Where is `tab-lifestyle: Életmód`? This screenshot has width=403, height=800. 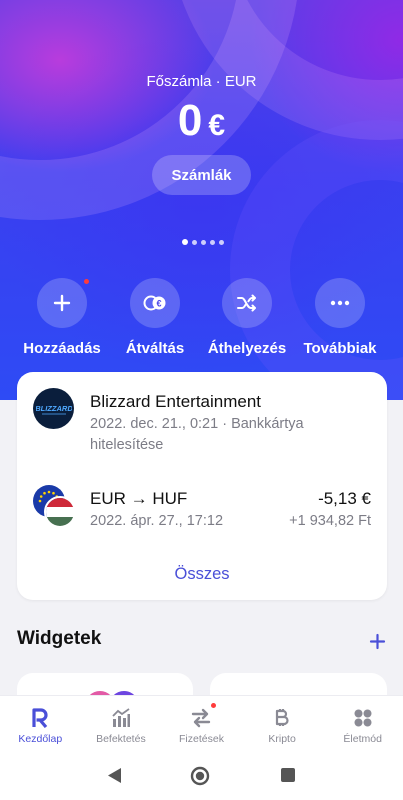 tab-lifestyle: Életmód is located at coordinates (362, 724).